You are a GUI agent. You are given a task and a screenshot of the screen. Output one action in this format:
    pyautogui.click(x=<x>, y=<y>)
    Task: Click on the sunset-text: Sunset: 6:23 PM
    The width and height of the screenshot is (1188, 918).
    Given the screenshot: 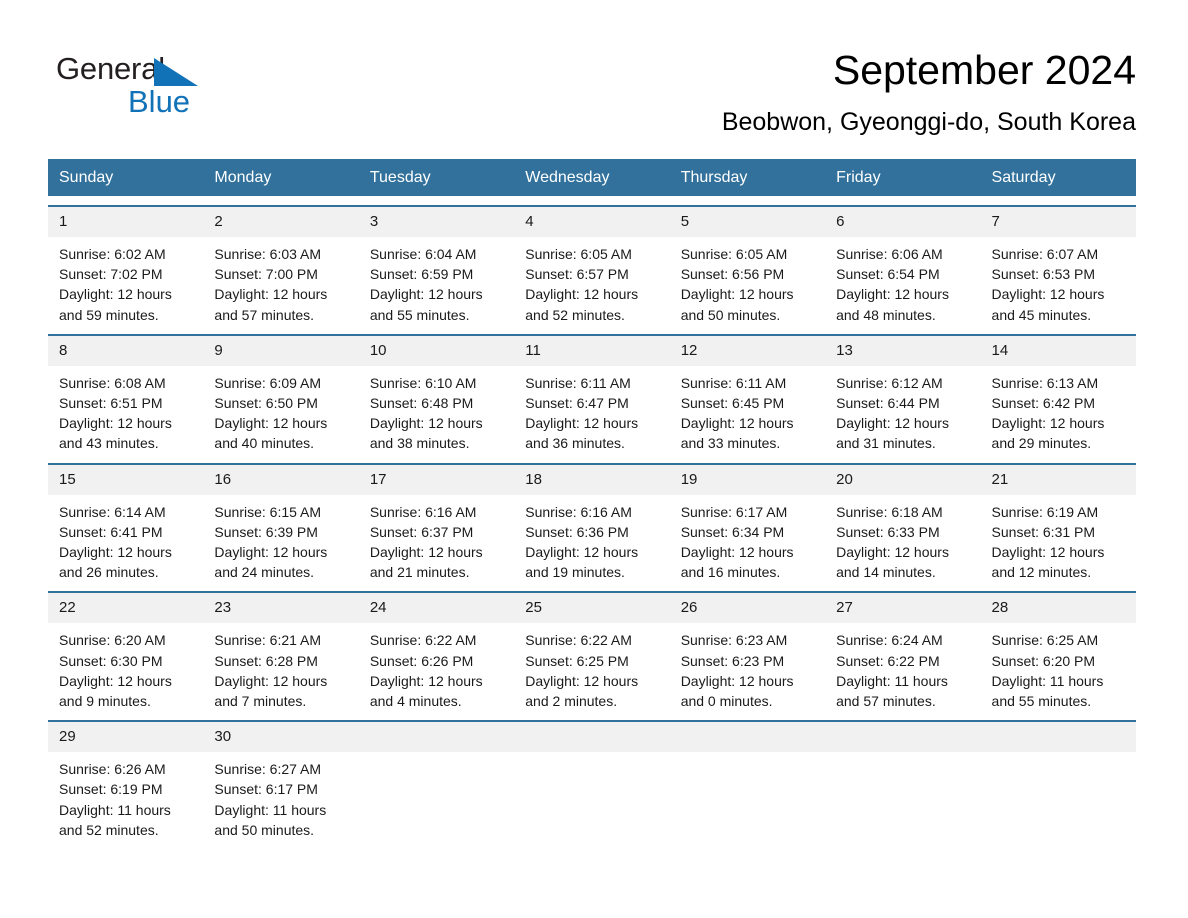 What is the action you would take?
    pyautogui.click(x=732, y=660)
    